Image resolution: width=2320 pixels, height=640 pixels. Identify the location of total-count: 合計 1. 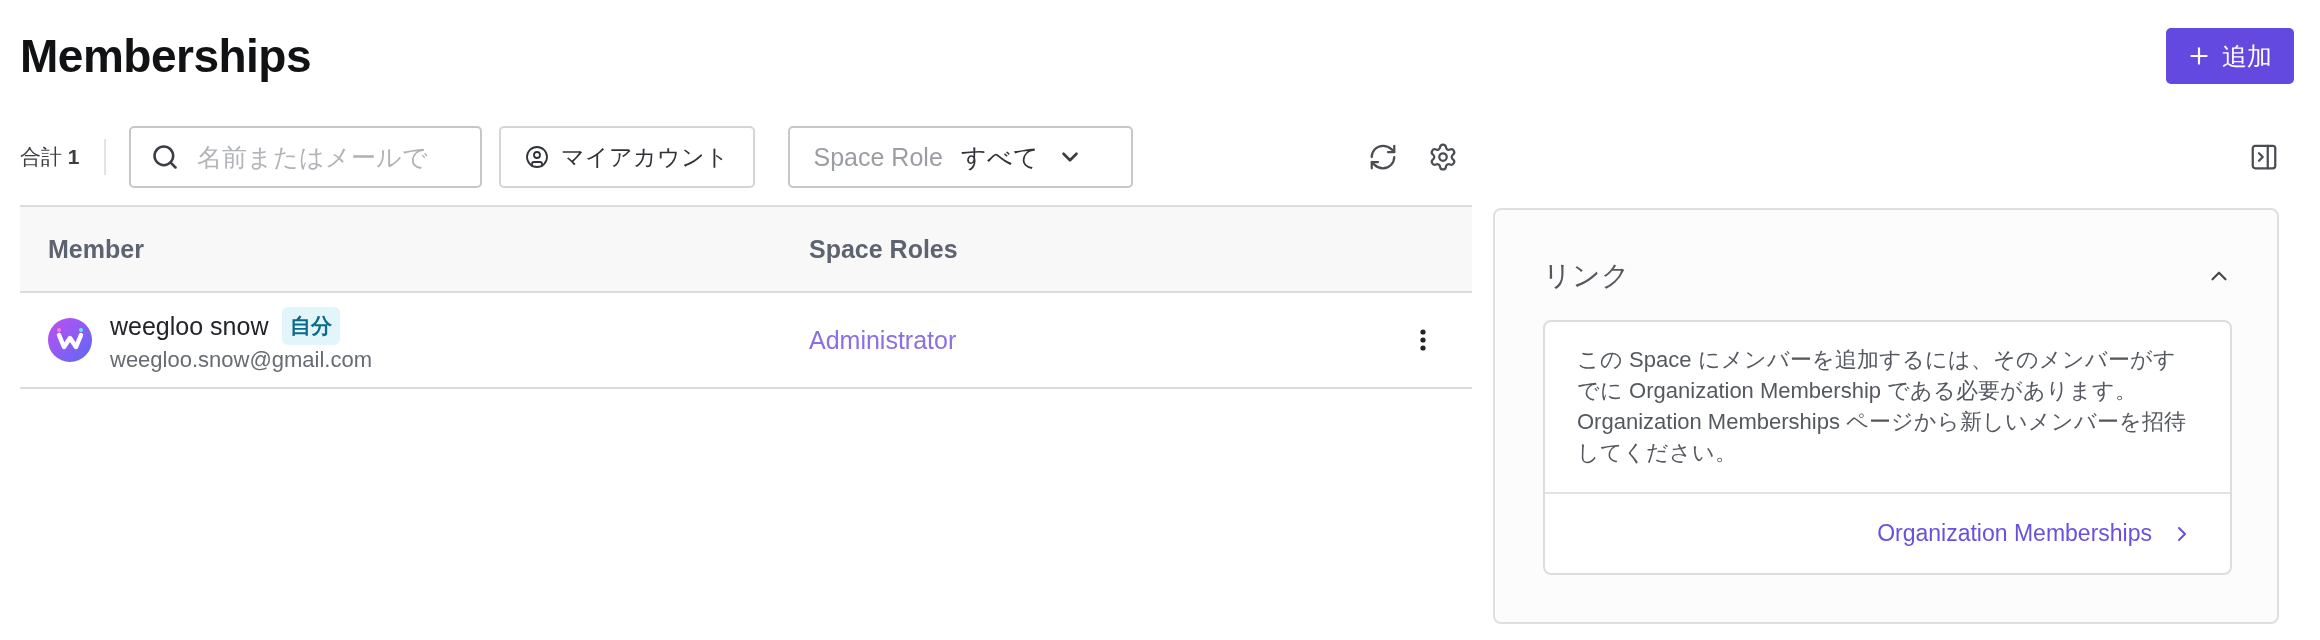
(50, 157).